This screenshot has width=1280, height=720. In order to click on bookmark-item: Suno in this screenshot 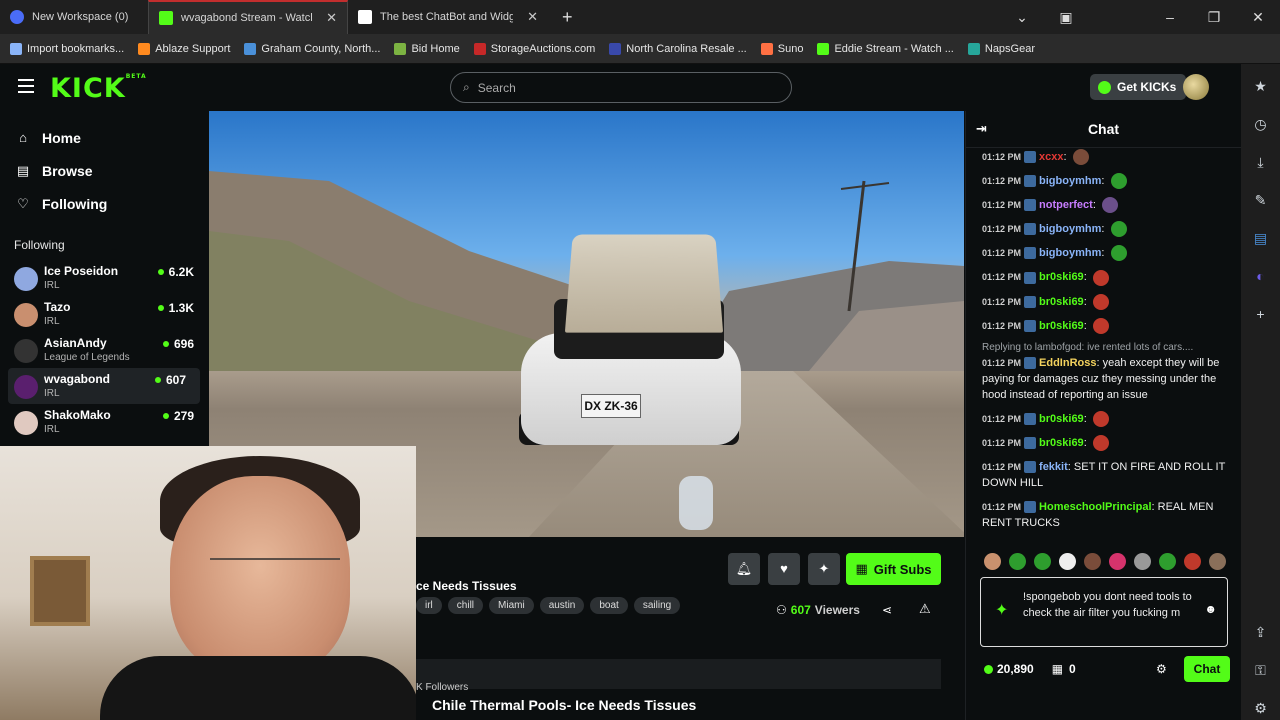, I will do `click(781, 48)`.